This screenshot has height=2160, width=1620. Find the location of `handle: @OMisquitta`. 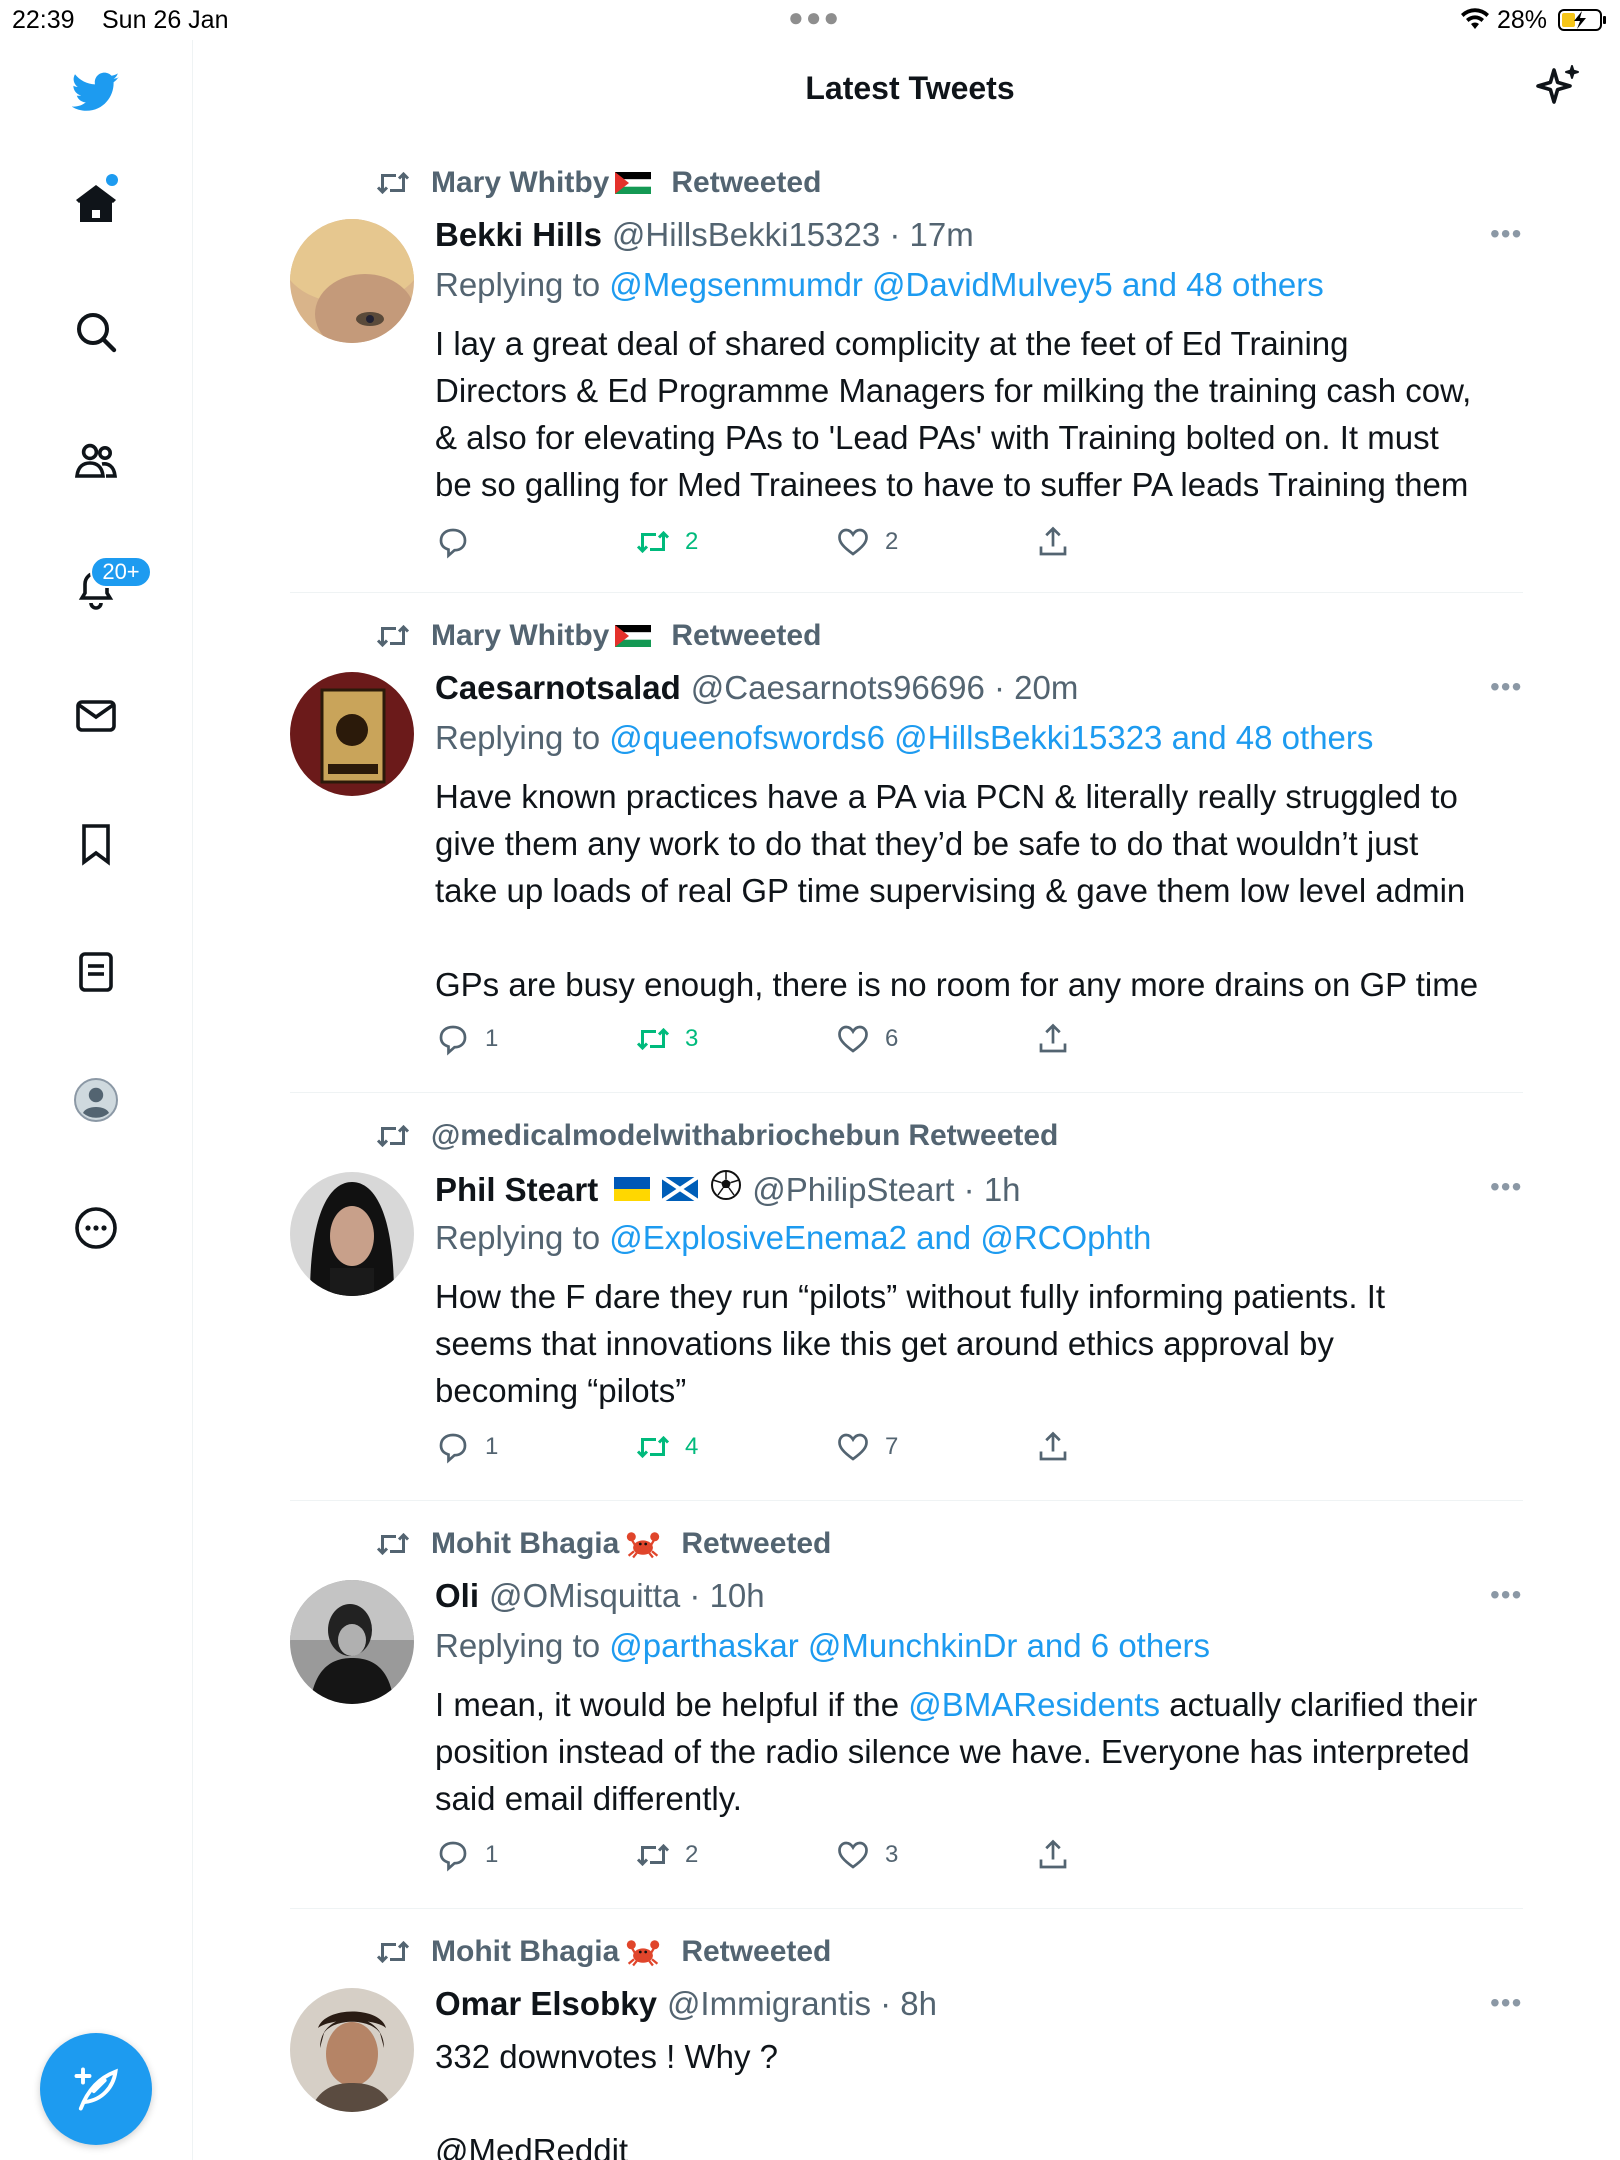

handle: @OMisquitta is located at coordinates (584, 1596).